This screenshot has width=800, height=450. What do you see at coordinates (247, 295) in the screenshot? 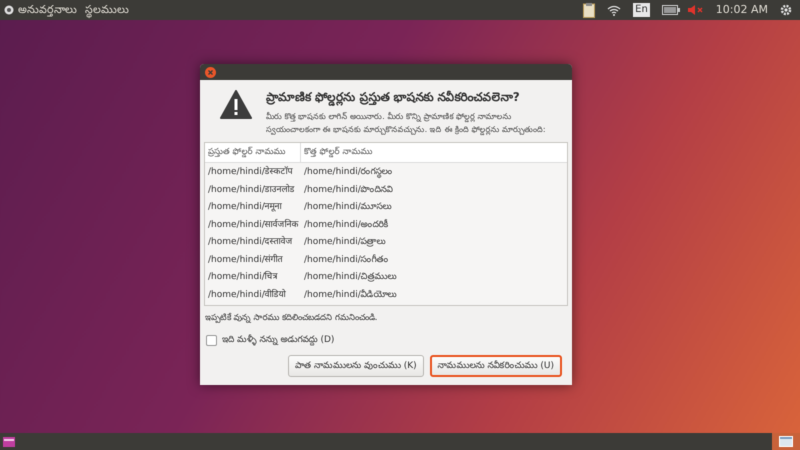
I see `table-cell-text: /home/hindi/वीडियो` at bounding box center [247, 295].